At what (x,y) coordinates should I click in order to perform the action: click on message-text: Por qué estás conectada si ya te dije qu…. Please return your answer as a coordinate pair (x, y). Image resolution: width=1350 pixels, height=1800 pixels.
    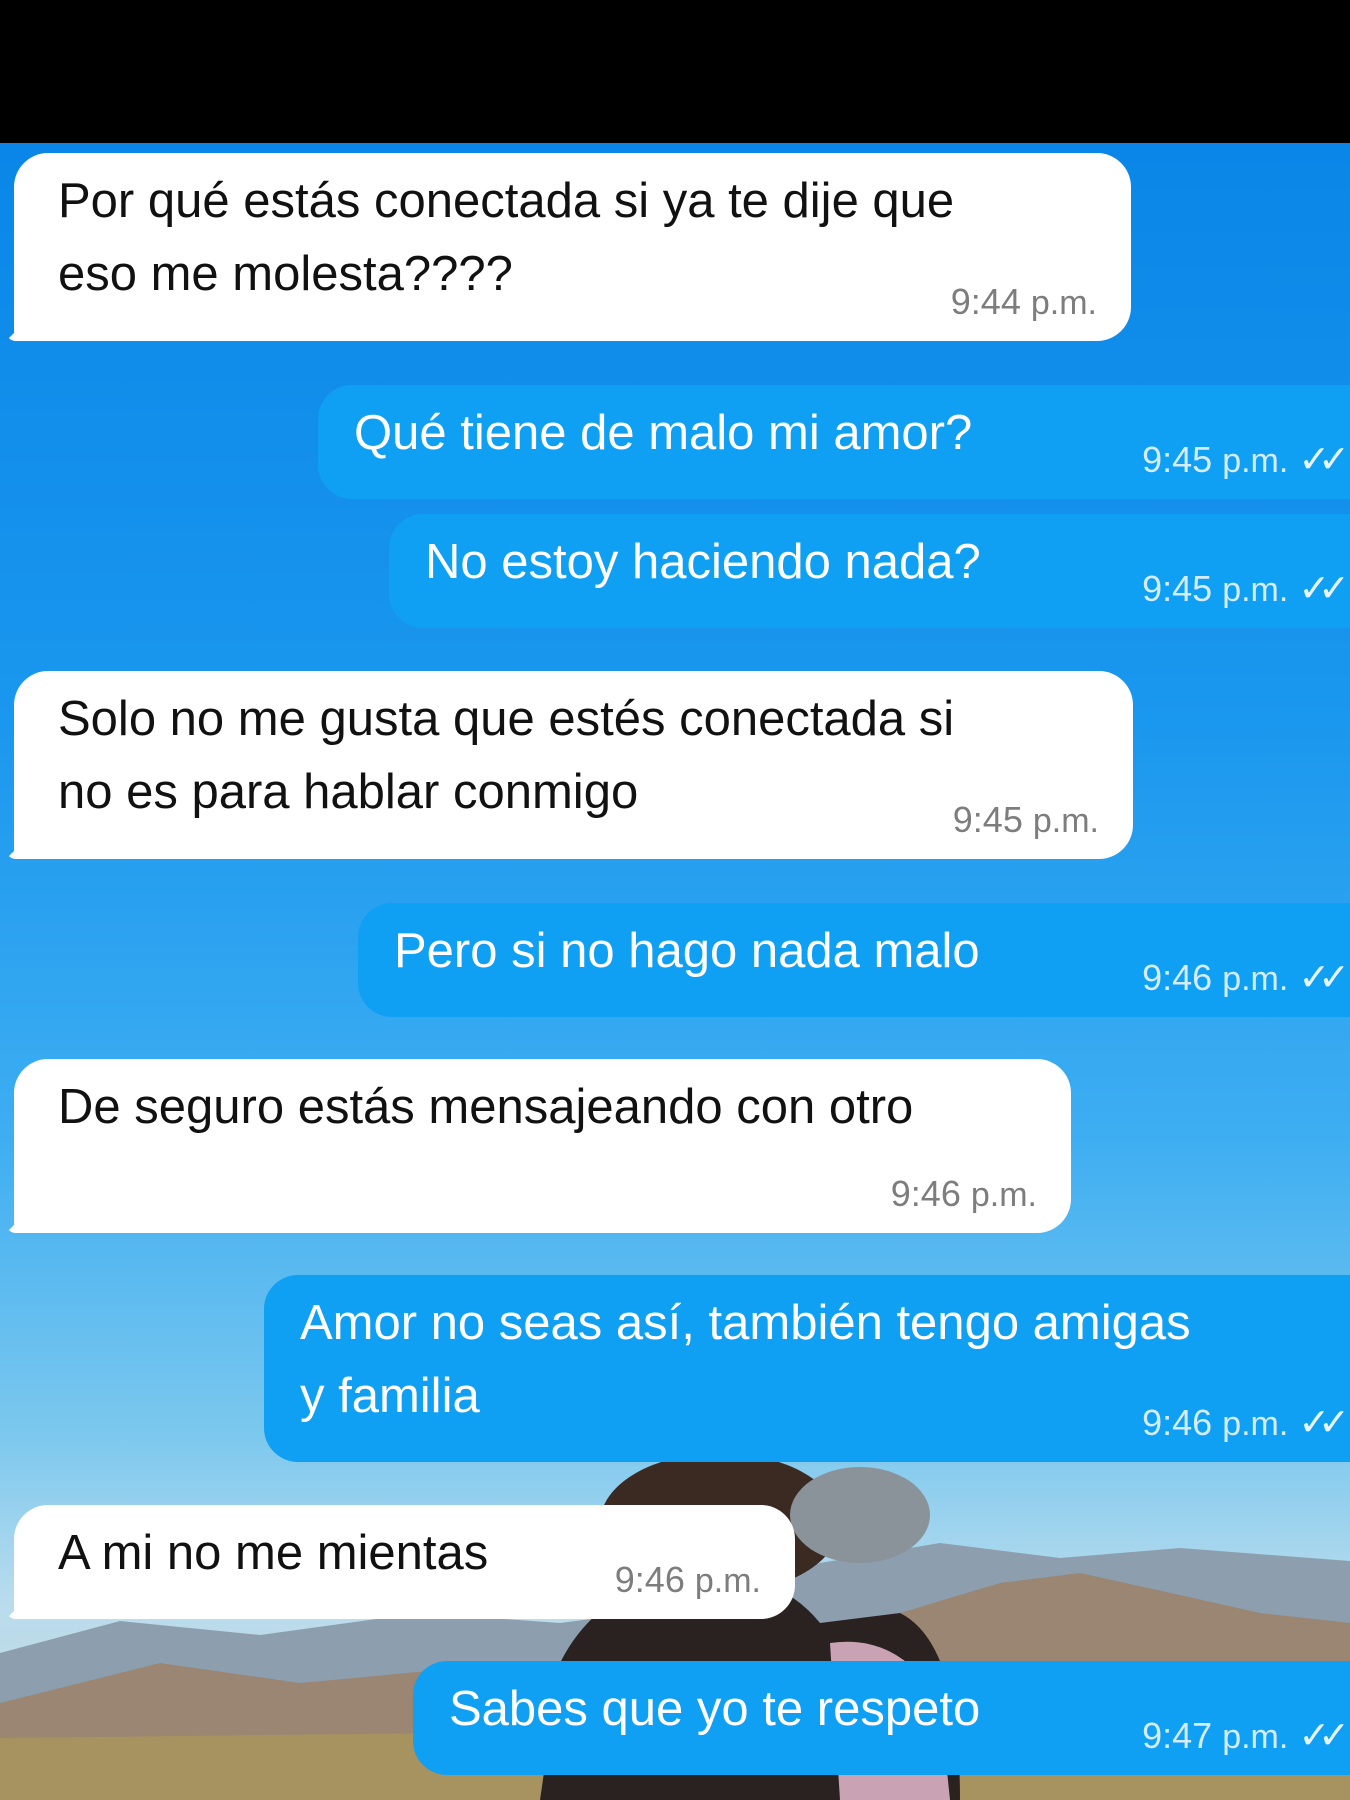
    Looking at the image, I should click on (506, 201).